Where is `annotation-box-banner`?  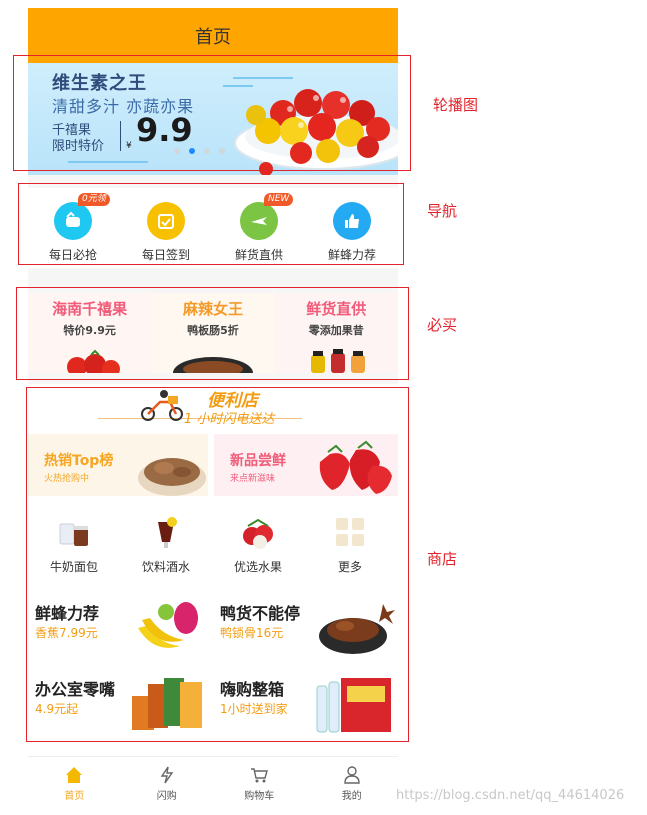 annotation-box-banner is located at coordinates (212, 113).